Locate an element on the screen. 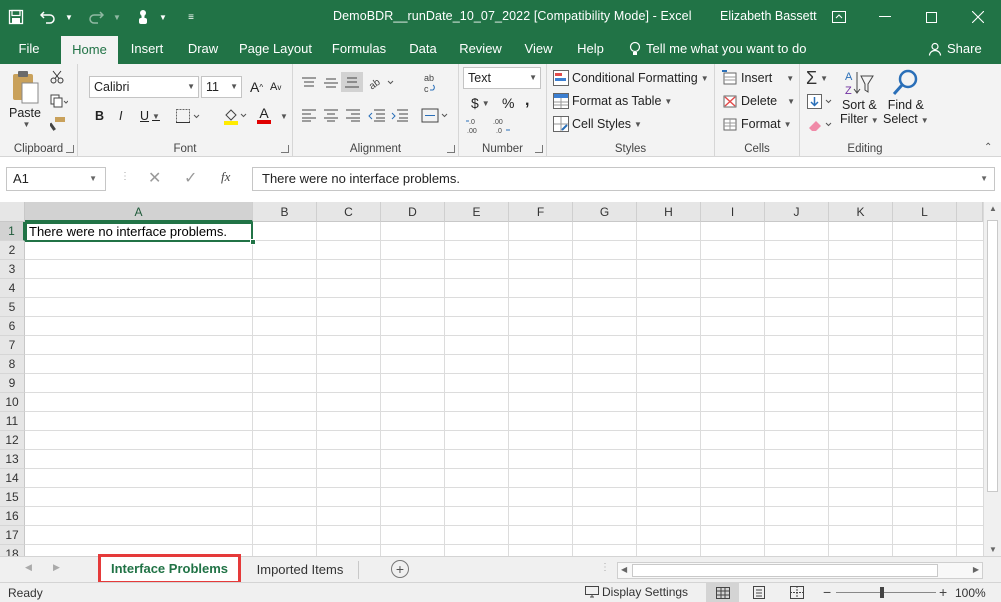 The image size is (1001, 602). row-header-18: 18 is located at coordinates (12, 550).